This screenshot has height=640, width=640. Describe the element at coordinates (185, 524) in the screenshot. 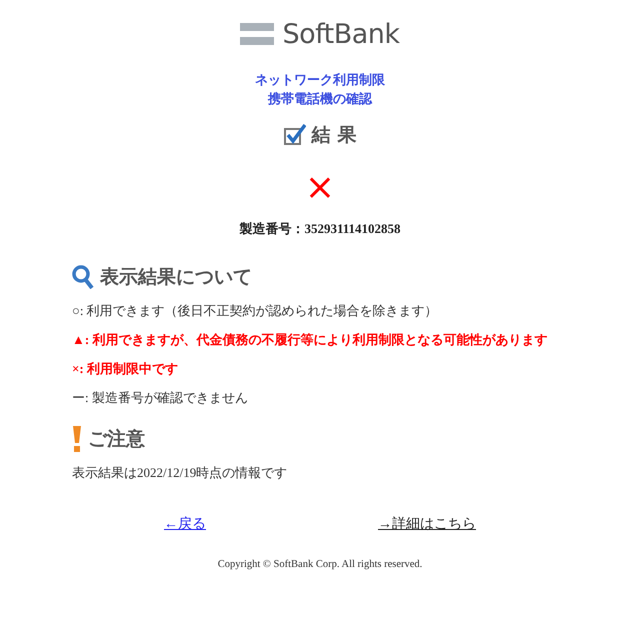

I see `nav-link: ←戻る` at that location.